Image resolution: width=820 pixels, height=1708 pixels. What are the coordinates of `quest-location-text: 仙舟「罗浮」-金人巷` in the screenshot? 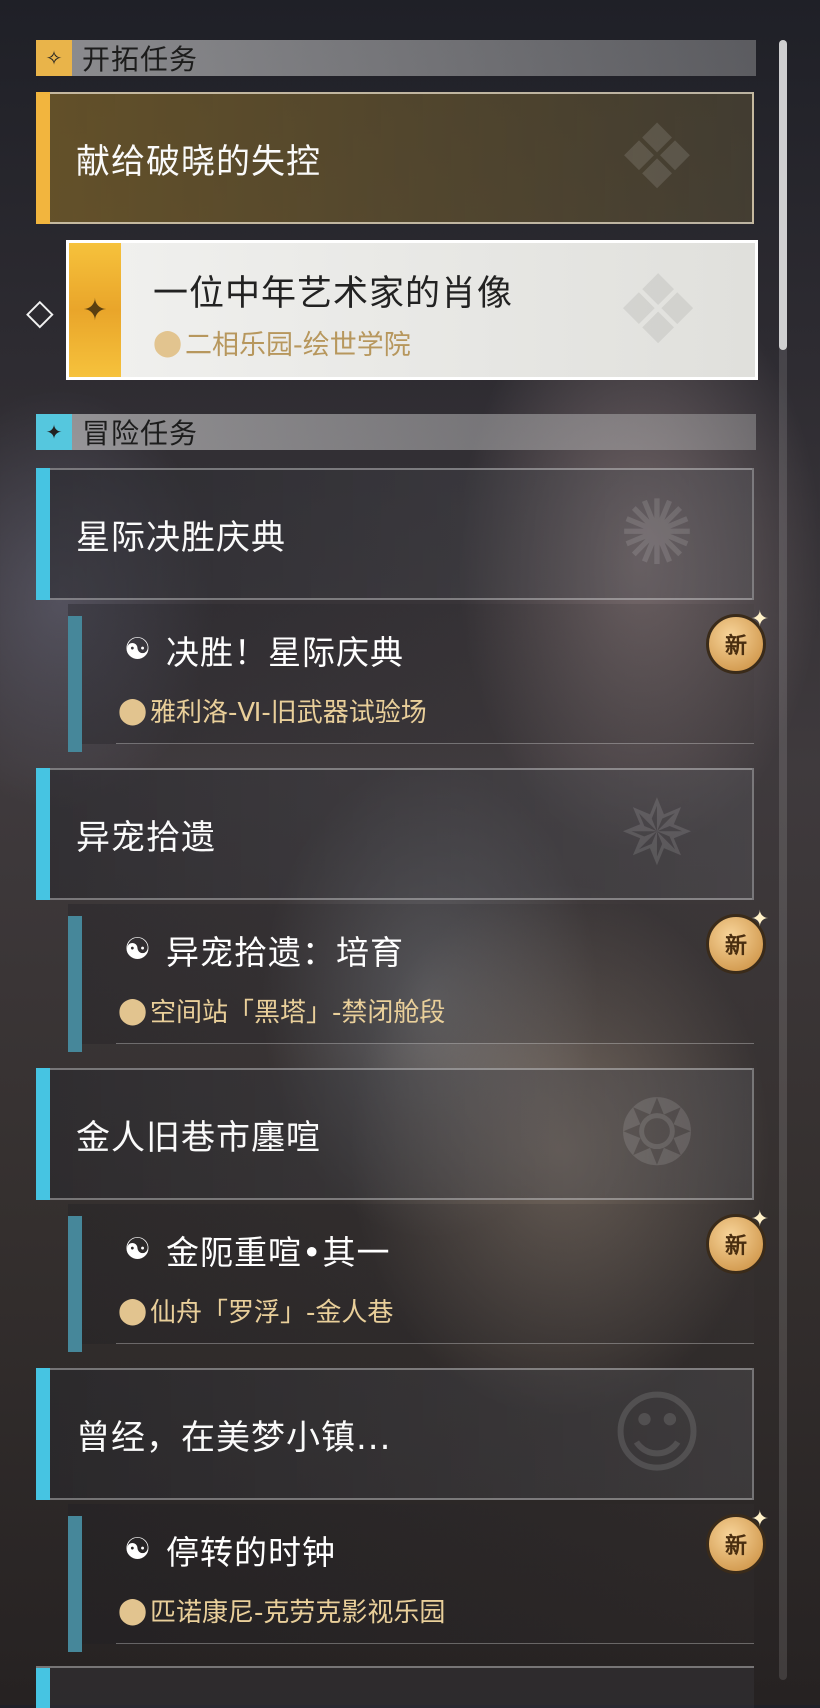 It's located at (272, 1313).